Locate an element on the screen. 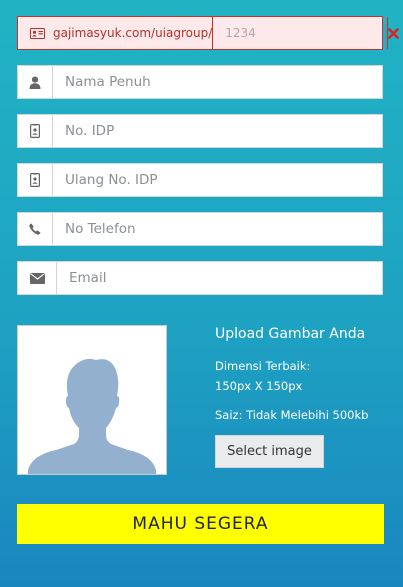  photo-preview is located at coordinates (92, 400).